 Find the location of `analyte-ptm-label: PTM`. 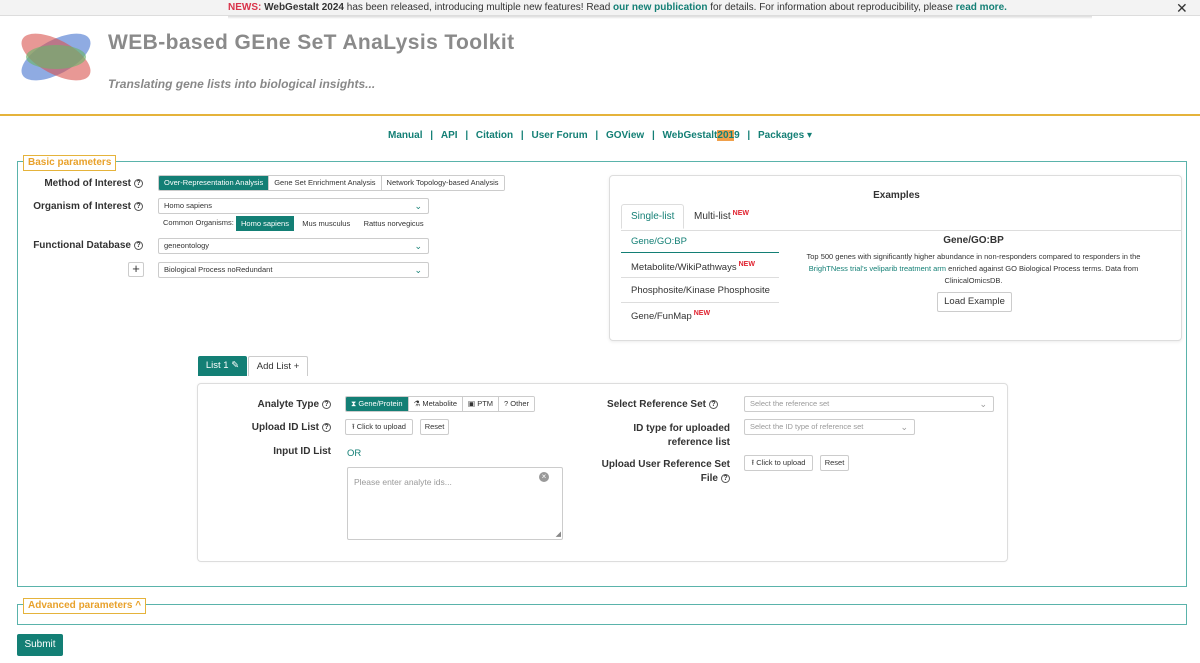

analyte-ptm-label: PTM is located at coordinates (485, 403).